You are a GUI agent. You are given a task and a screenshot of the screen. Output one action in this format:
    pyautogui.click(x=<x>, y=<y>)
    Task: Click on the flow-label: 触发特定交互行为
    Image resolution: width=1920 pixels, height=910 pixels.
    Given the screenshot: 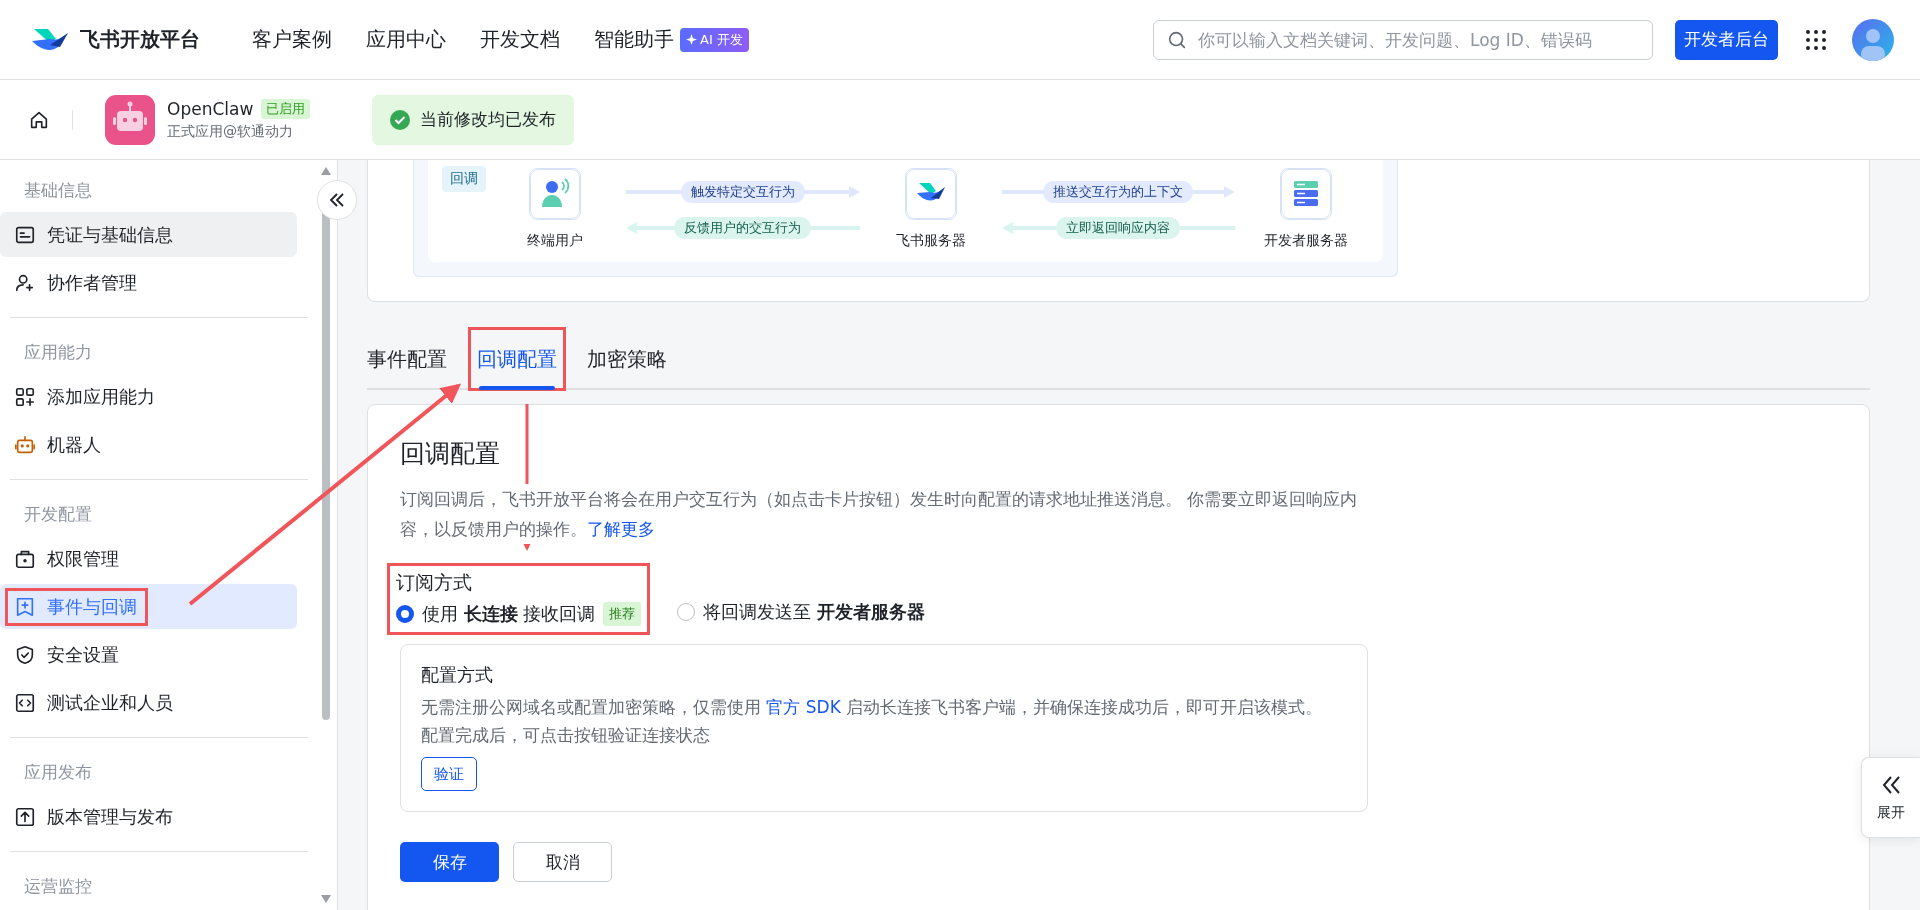 What is the action you would take?
    pyautogui.click(x=742, y=192)
    